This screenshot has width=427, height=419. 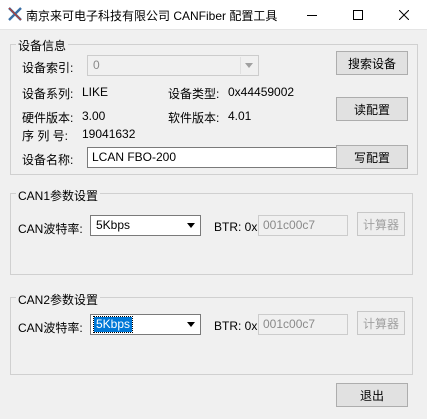 I want to click on can1-calculator-button: 计算器, so click(x=381, y=224).